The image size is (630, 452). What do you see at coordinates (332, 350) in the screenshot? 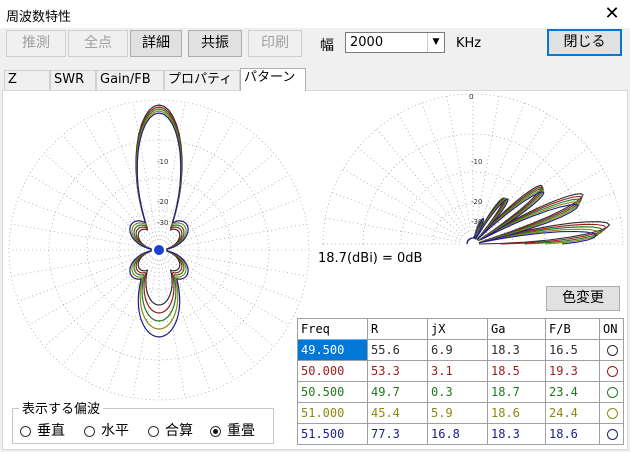
I see `freq-cell: 49.500` at bounding box center [332, 350].